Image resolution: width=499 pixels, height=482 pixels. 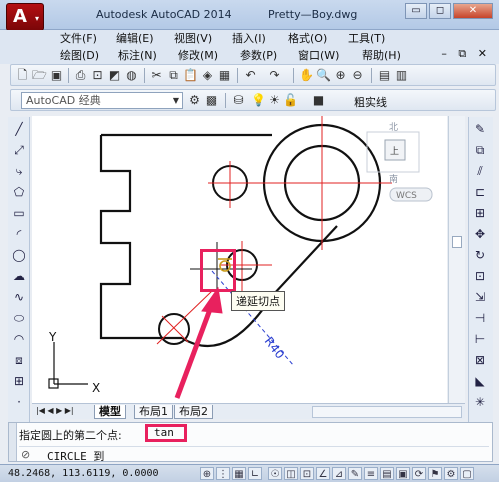 I want to click on wcs-label: WCS, so click(x=406, y=196).